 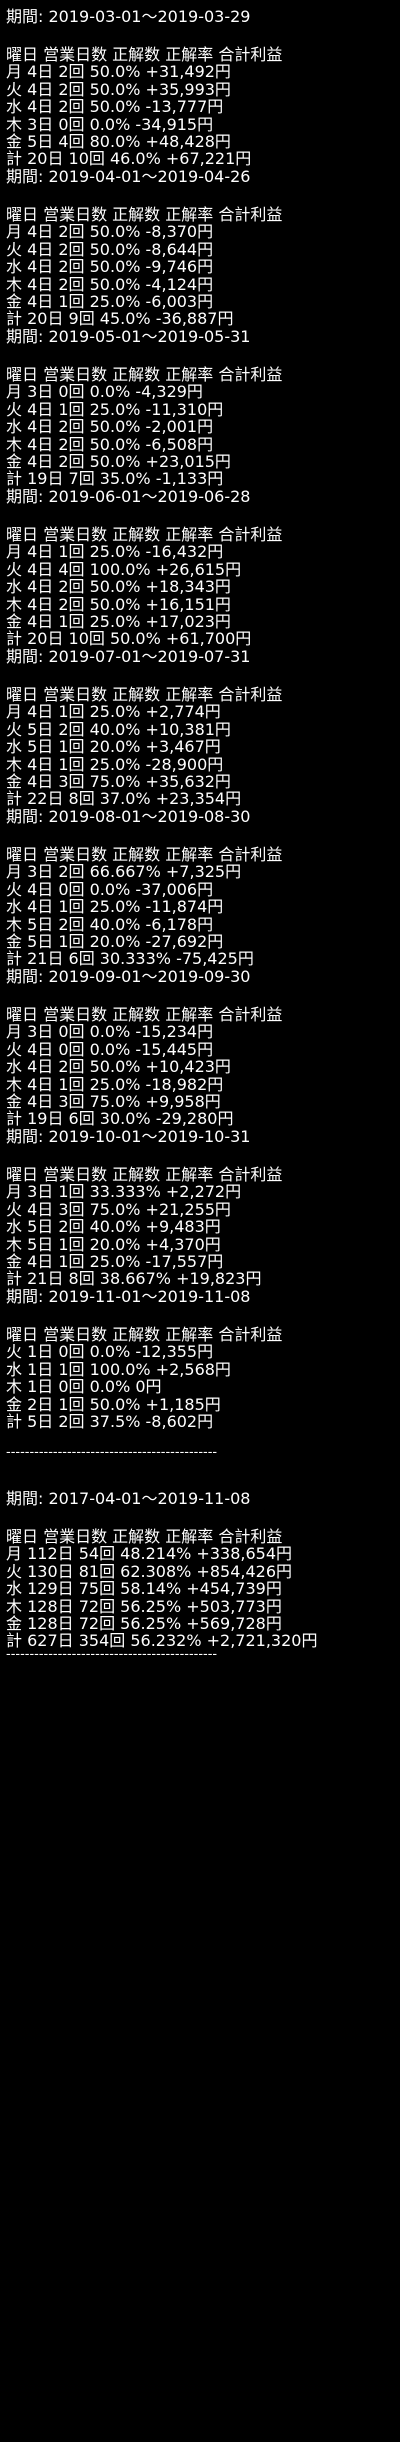 What do you see at coordinates (130, 959) in the screenshot?
I see `total-row: 計 21日 6回 30.333% -75,425円` at bounding box center [130, 959].